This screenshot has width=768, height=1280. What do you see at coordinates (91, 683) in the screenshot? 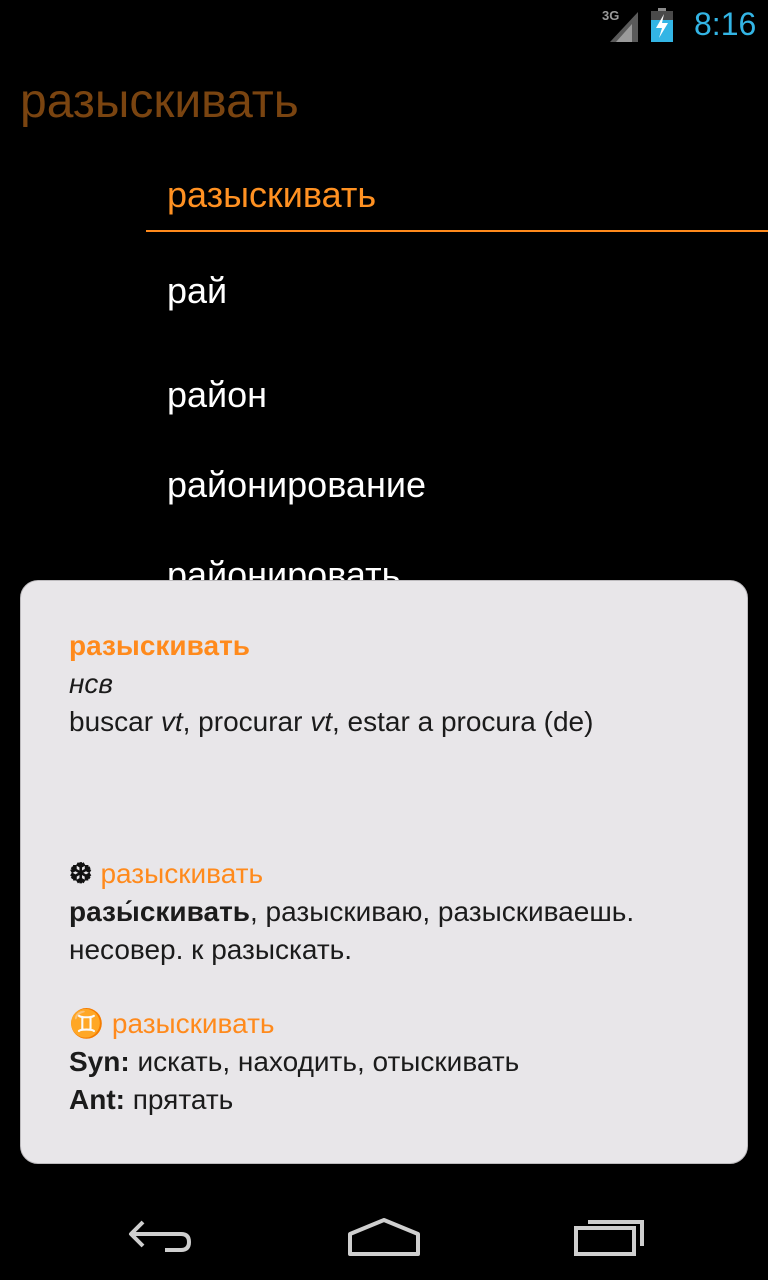
I see `part-of-speech: нсв` at bounding box center [91, 683].